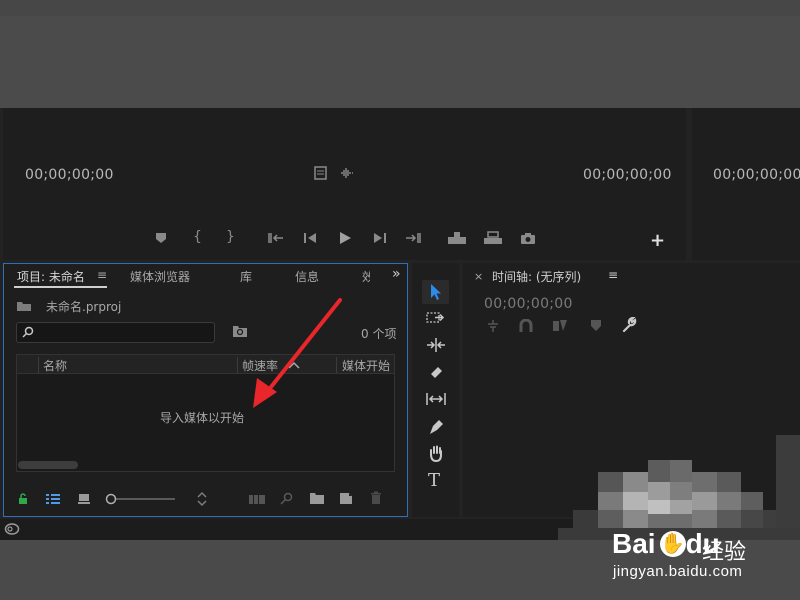 This screenshot has height=600, width=800. What do you see at coordinates (317, 498) in the screenshot?
I see `new-bin-icon` at bounding box center [317, 498].